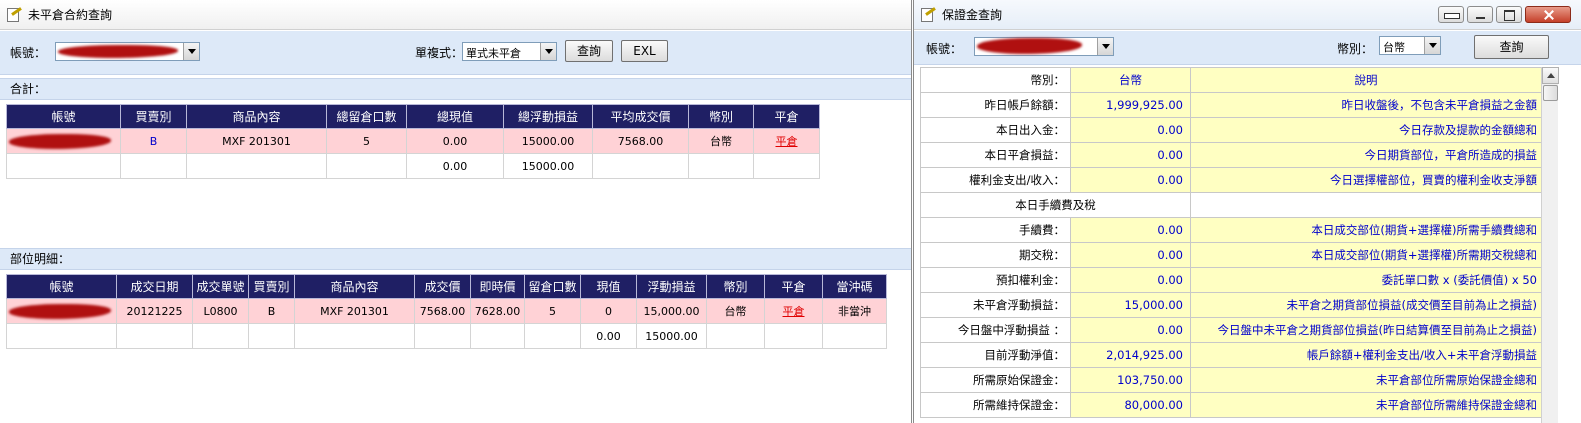  Describe the element at coordinates (1480, 14) in the screenshot. I see `minimize-icon` at that location.